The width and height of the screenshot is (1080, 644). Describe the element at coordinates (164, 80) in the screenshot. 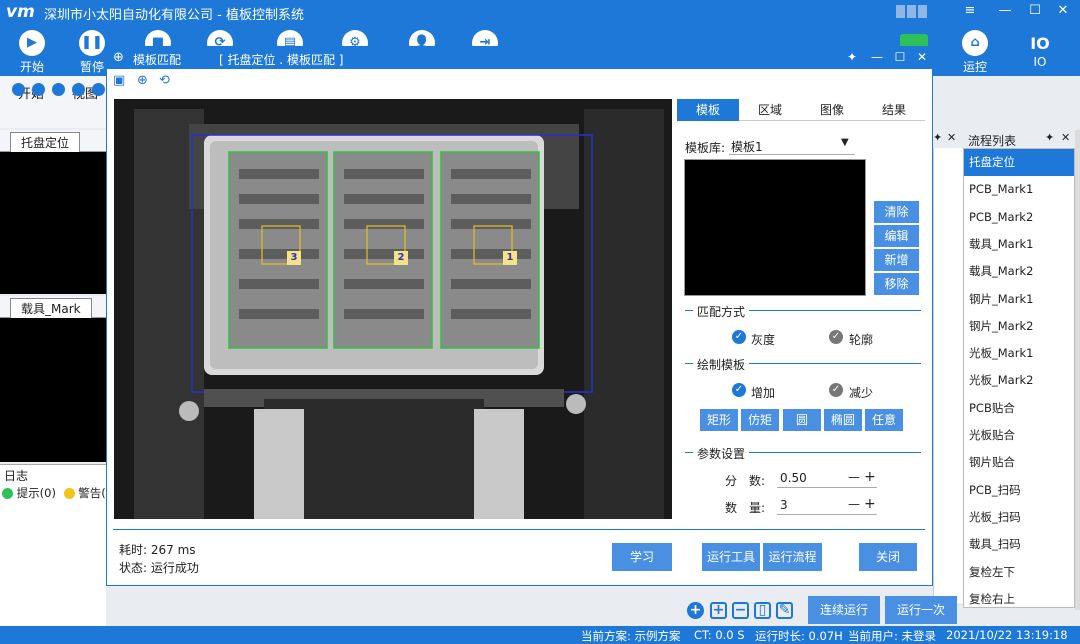

I see `rotate-icon: ⟲` at that location.